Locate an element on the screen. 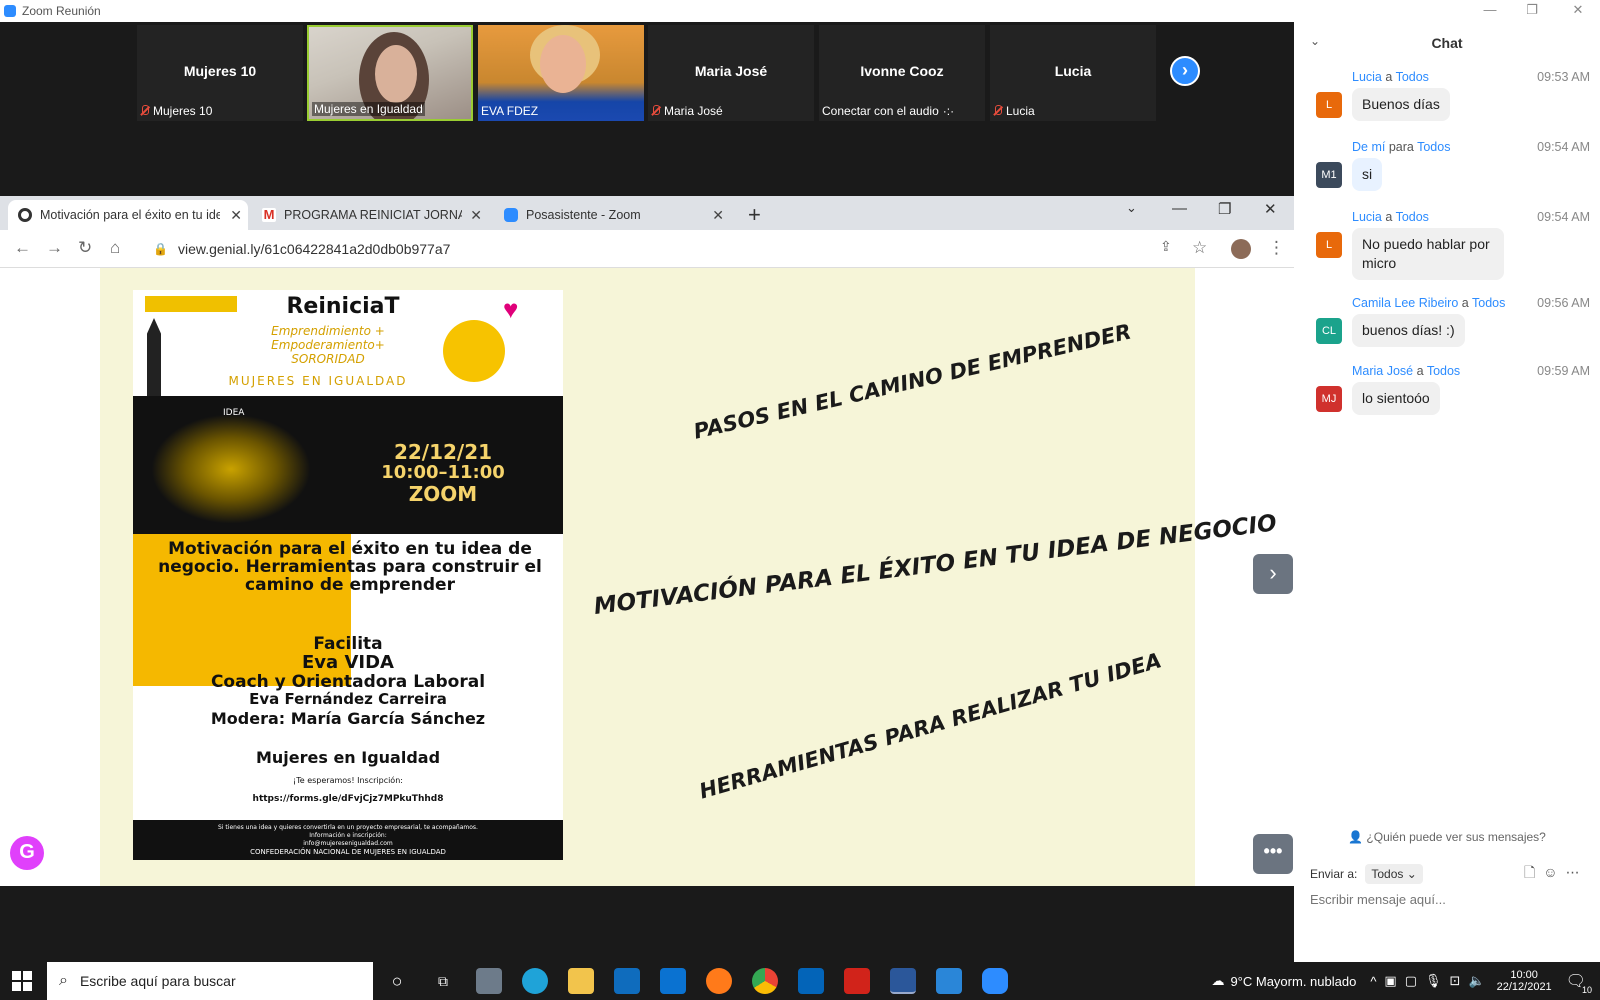  taskbar-search: ⌕ Escribe aquí para buscar is located at coordinates (210, 981).